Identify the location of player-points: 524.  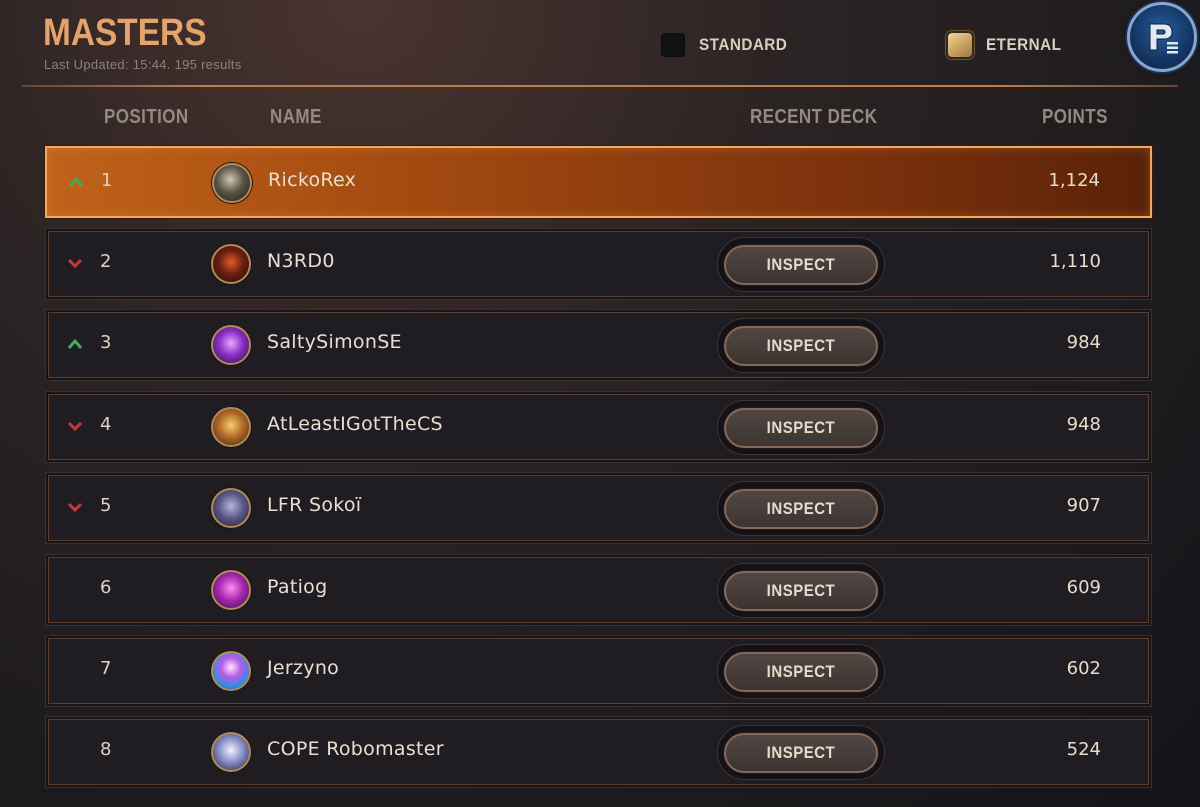
(1083, 749).